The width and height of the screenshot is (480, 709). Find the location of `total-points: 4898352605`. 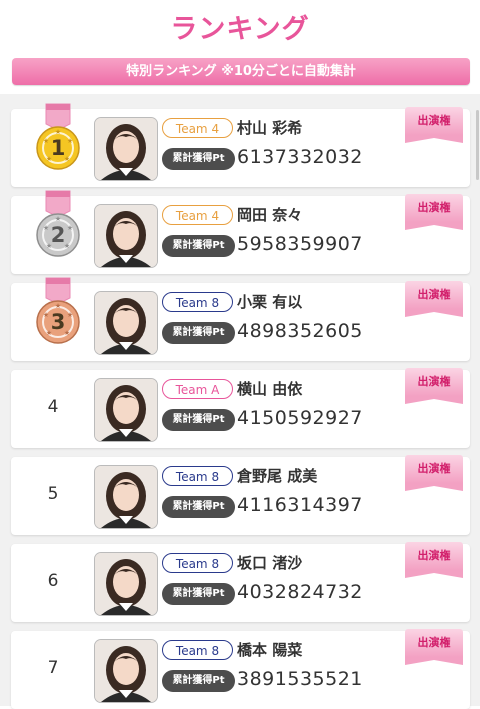

total-points: 4898352605 is located at coordinates (300, 331).